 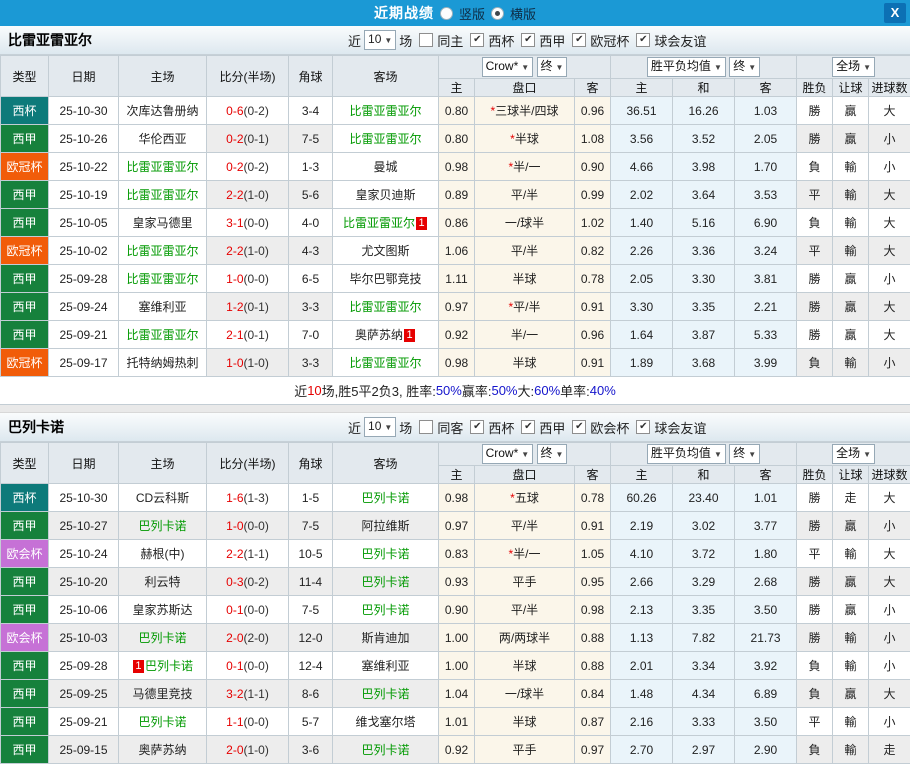 What do you see at coordinates (84, 498) in the screenshot?
I see `match-date-cell: 25-10-30` at bounding box center [84, 498].